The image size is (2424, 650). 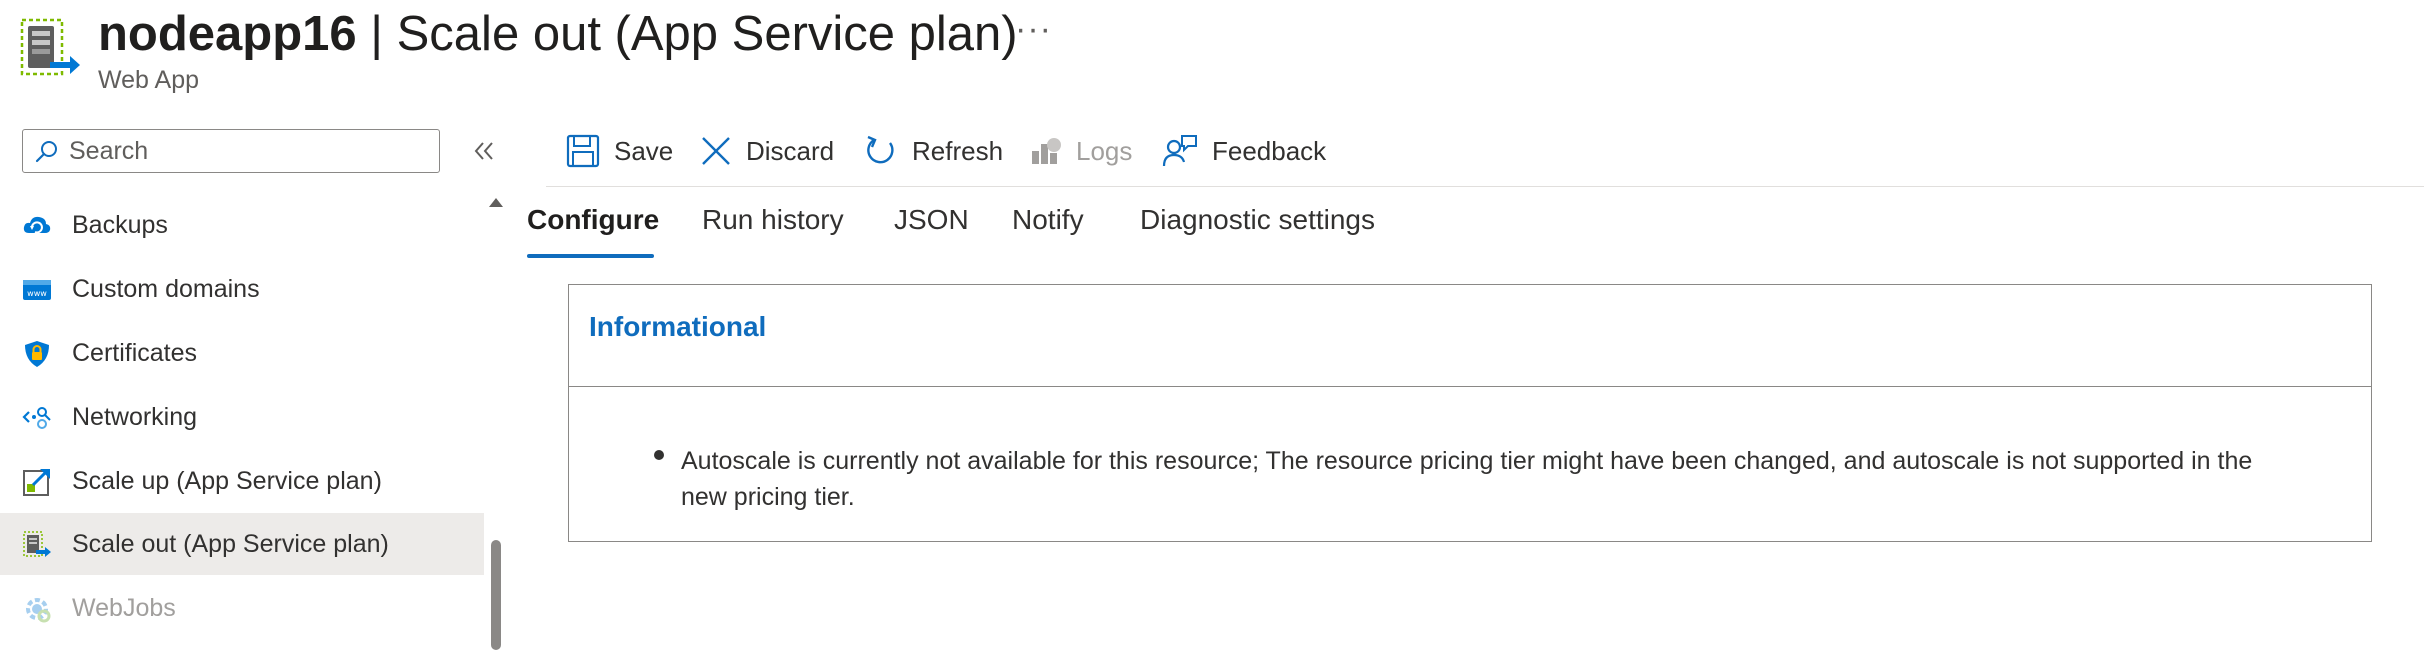 I want to click on save-icon, so click(x=583, y=151).